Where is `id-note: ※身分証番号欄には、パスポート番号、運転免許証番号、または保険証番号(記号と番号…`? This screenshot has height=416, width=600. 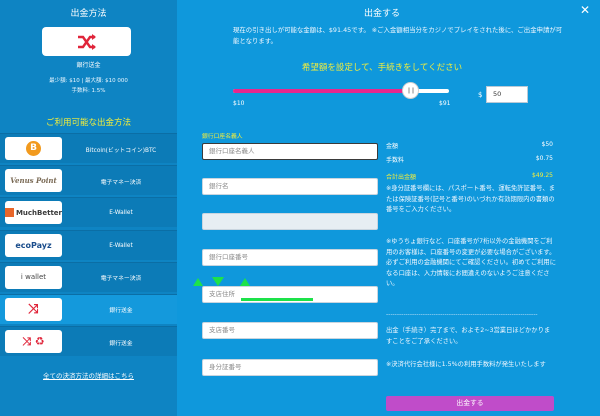 id-note: ※身分証番号欄には、パスポート番号、運転免許証番号、または保険証番号(記号と番号… is located at coordinates (470, 199).